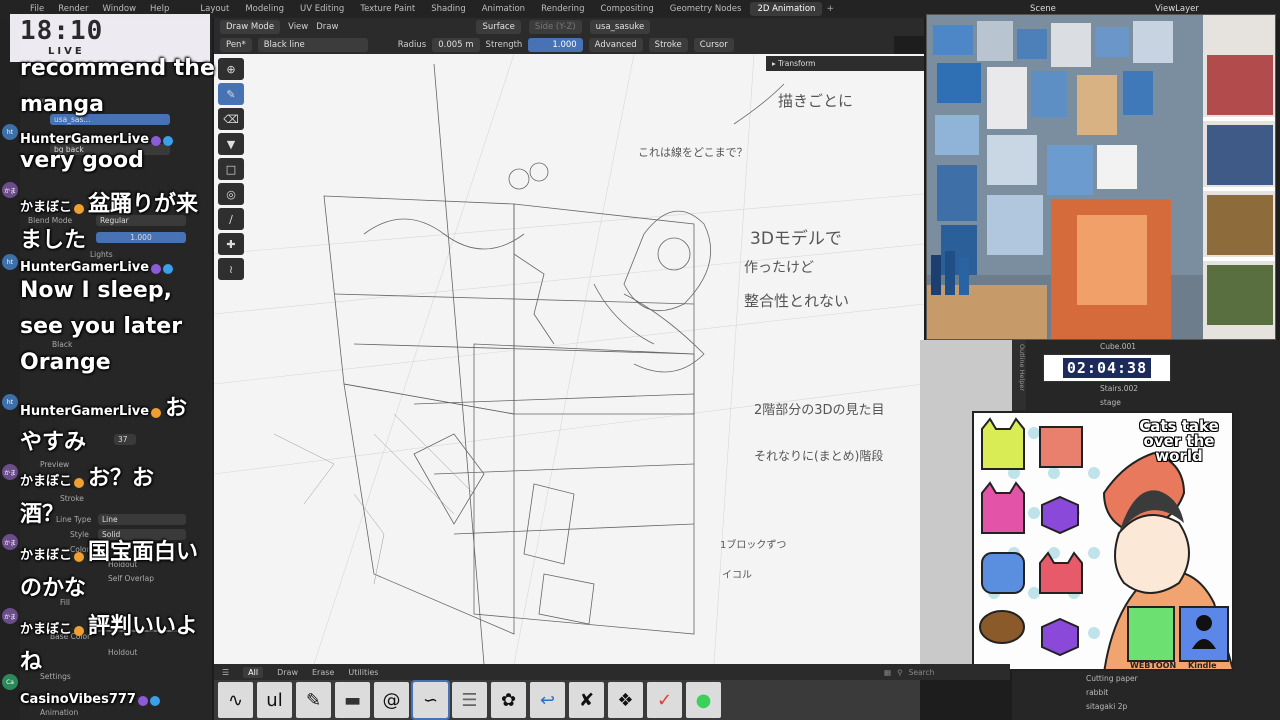  Describe the element at coordinates (313, 700) in the screenshot. I see `brush-pen-icon: ✎` at that location.